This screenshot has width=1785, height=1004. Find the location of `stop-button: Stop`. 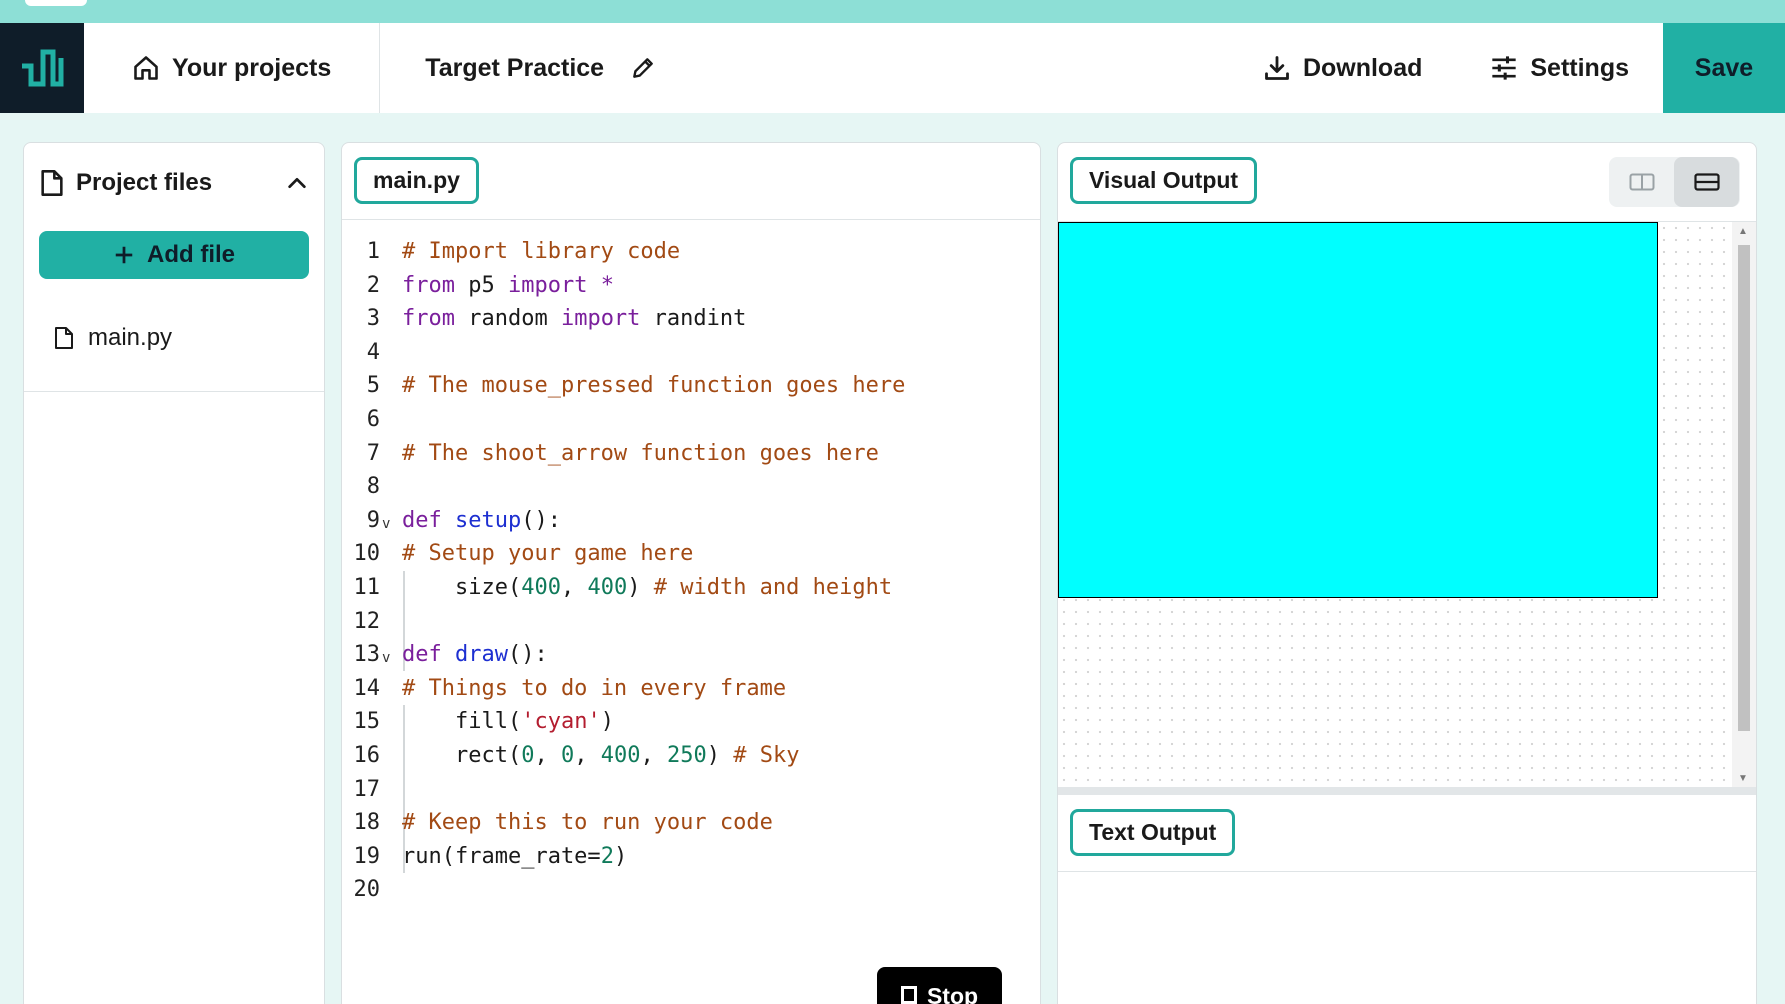

stop-button: Stop is located at coordinates (939, 985).